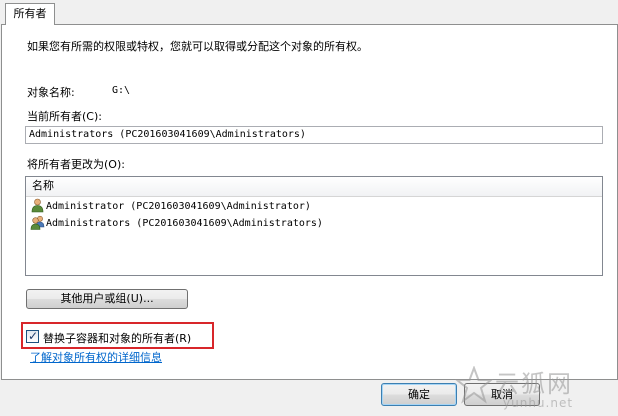 The image size is (618, 416). What do you see at coordinates (96, 357) in the screenshot?
I see `learn-more-link: 了解对象所有权的详细信息` at bounding box center [96, 357].